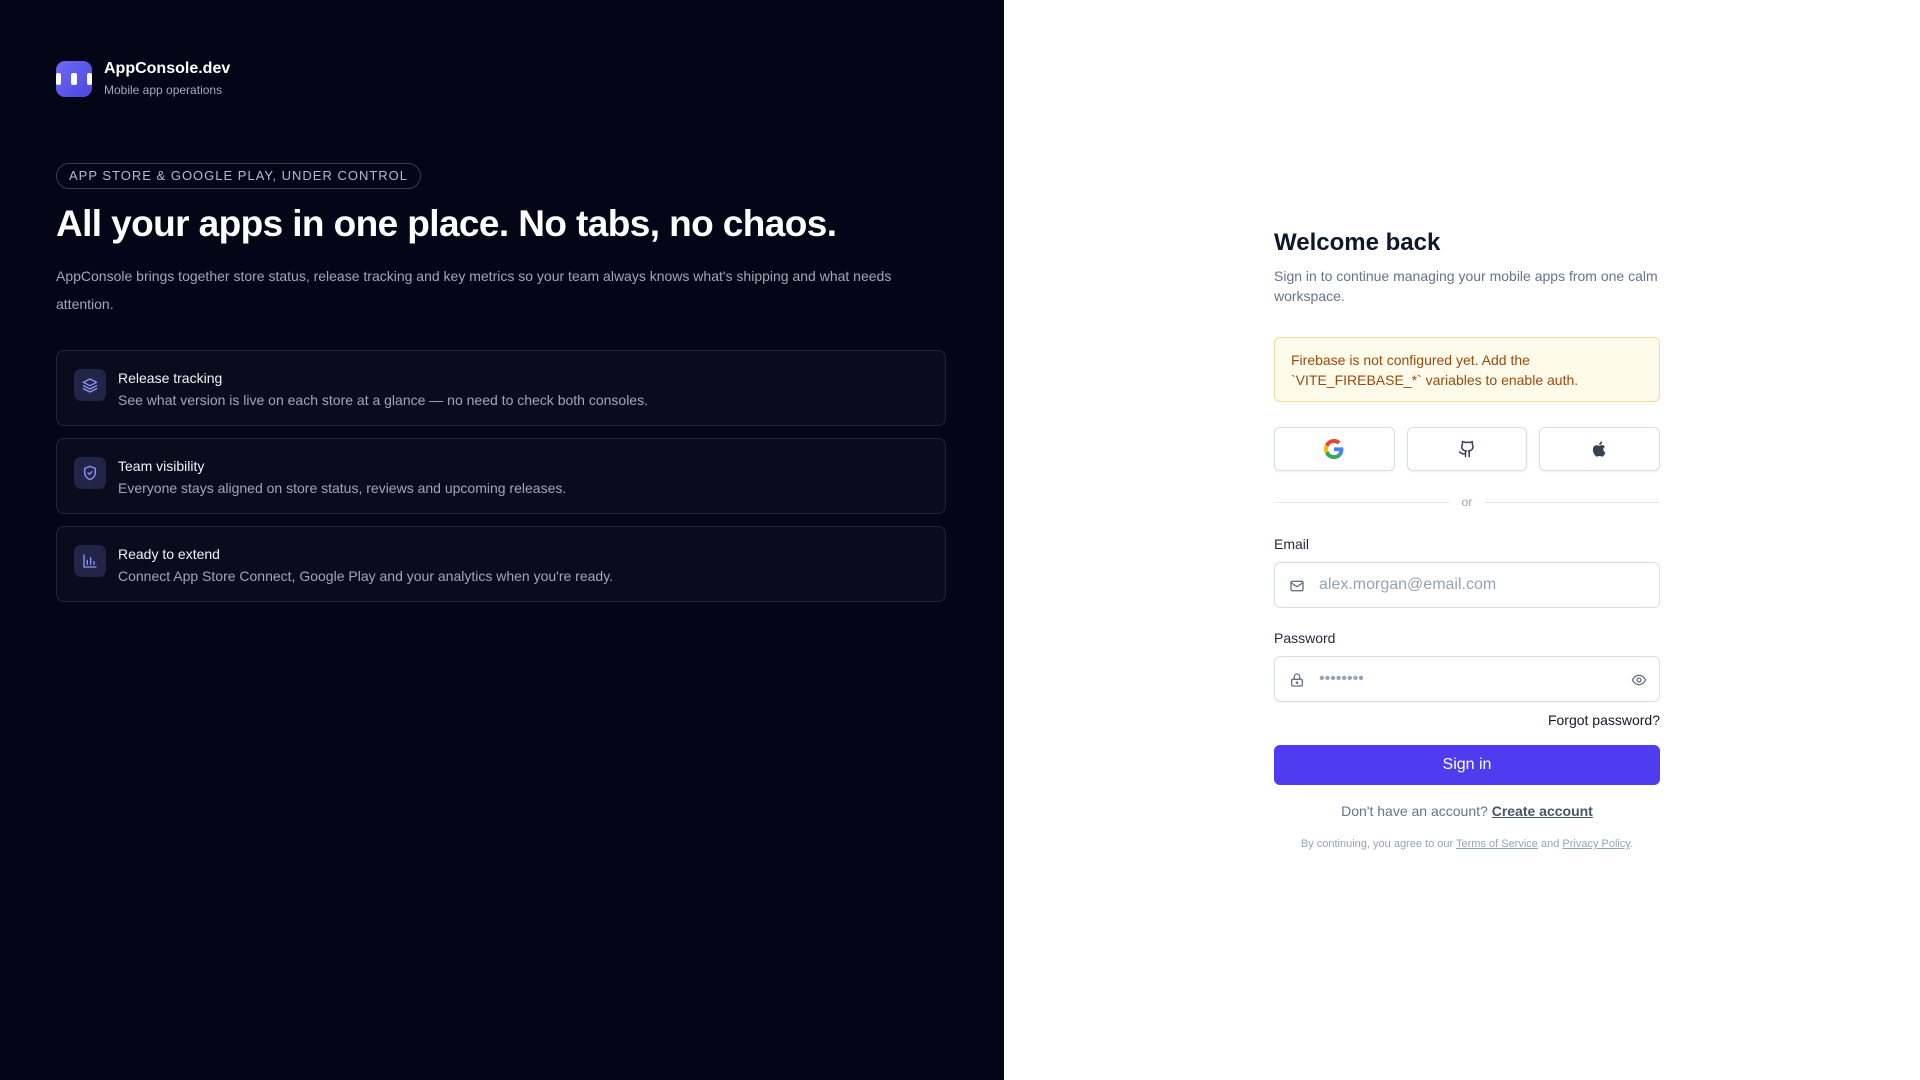 The height and width of the screenshot is (1080, 1920). I want to click on layers-icon, so click(90, 385).